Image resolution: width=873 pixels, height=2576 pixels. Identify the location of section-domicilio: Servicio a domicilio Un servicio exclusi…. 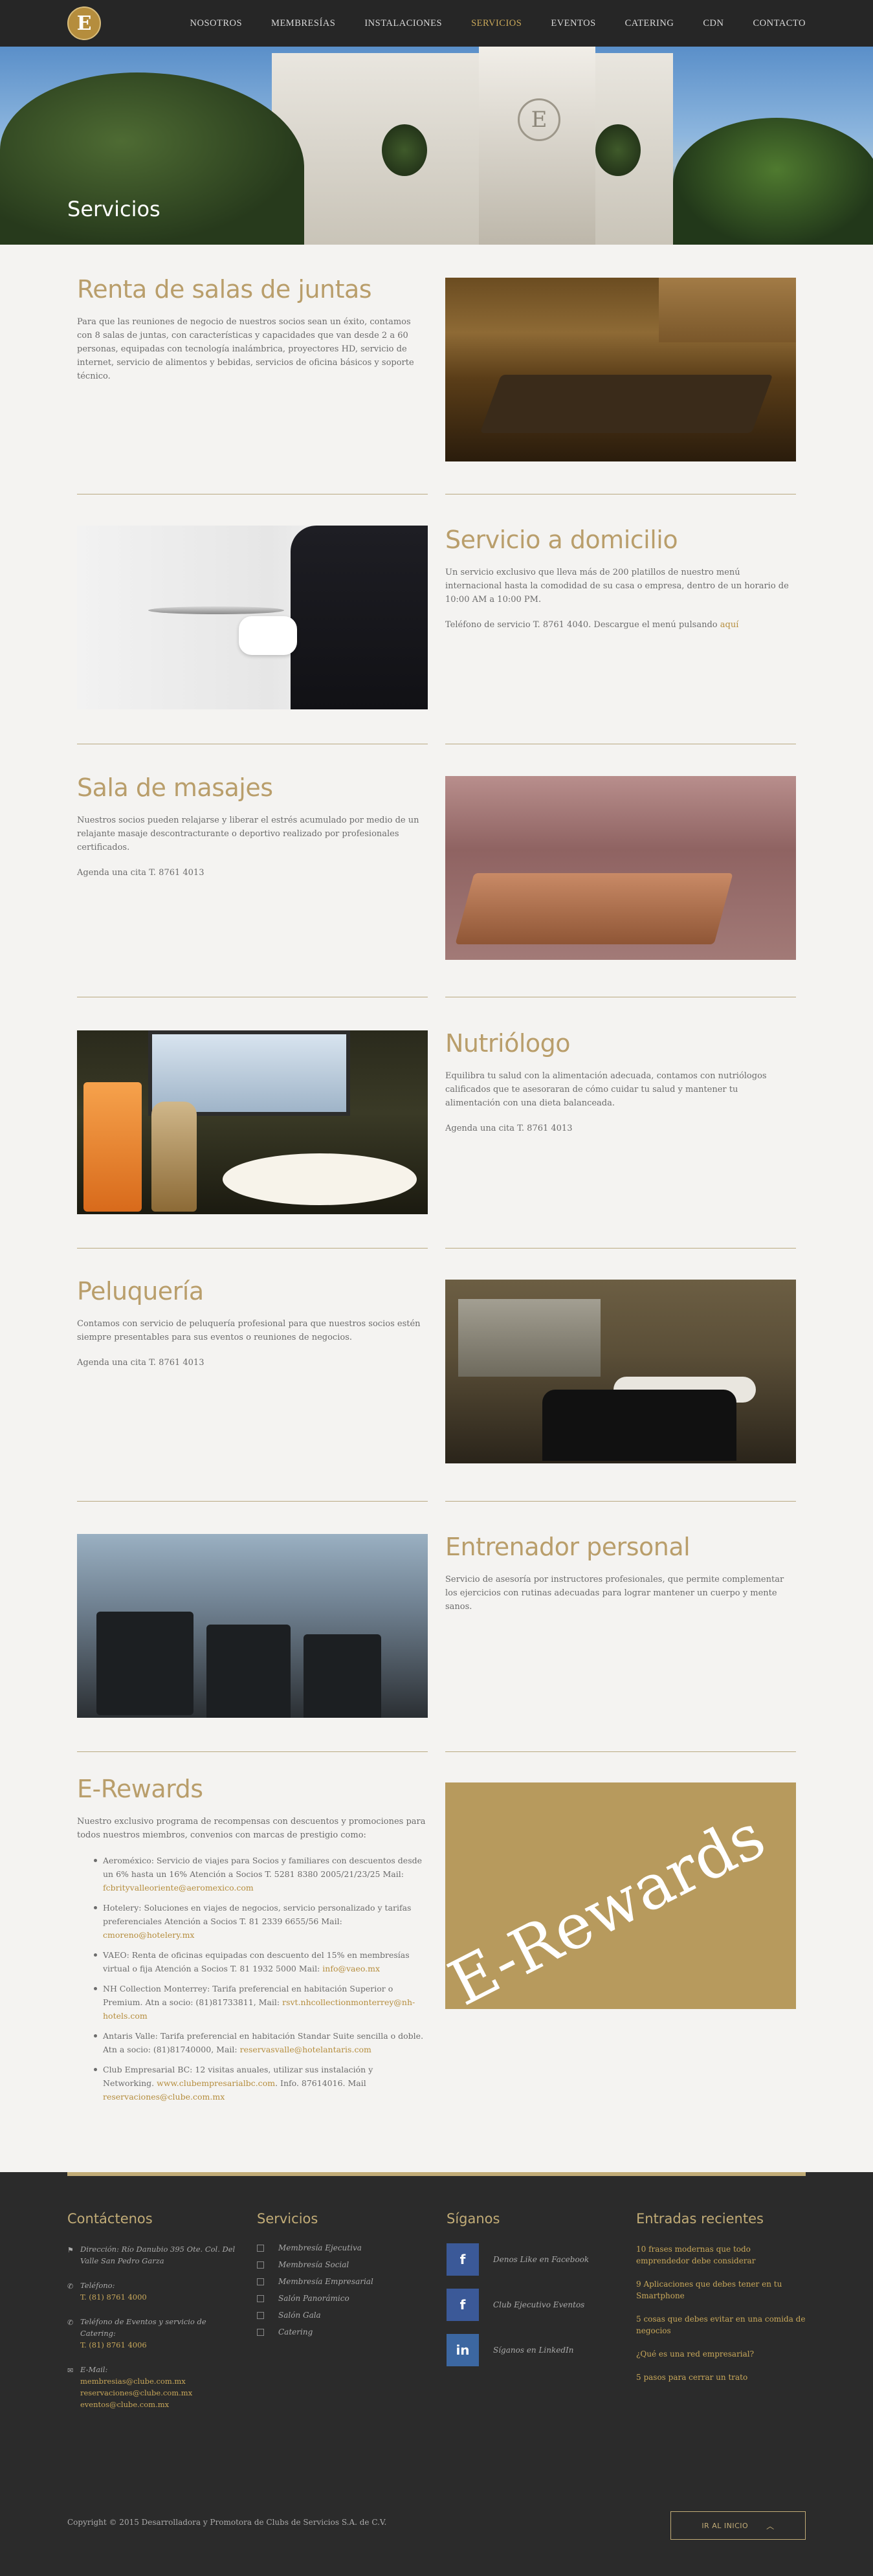
(436, 619).